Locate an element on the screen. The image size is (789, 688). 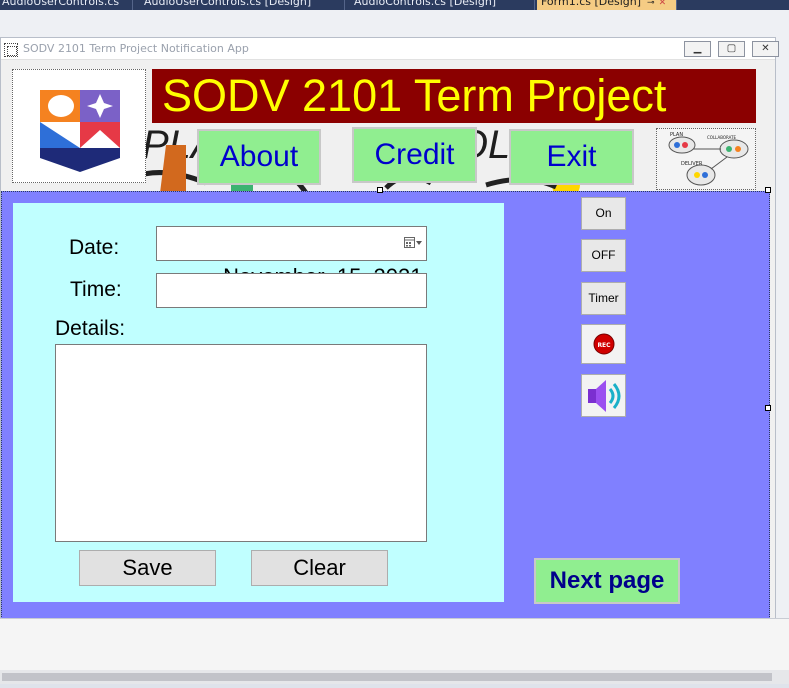
date-picker: November 15, 2021 is located at coordinates (291, 257).